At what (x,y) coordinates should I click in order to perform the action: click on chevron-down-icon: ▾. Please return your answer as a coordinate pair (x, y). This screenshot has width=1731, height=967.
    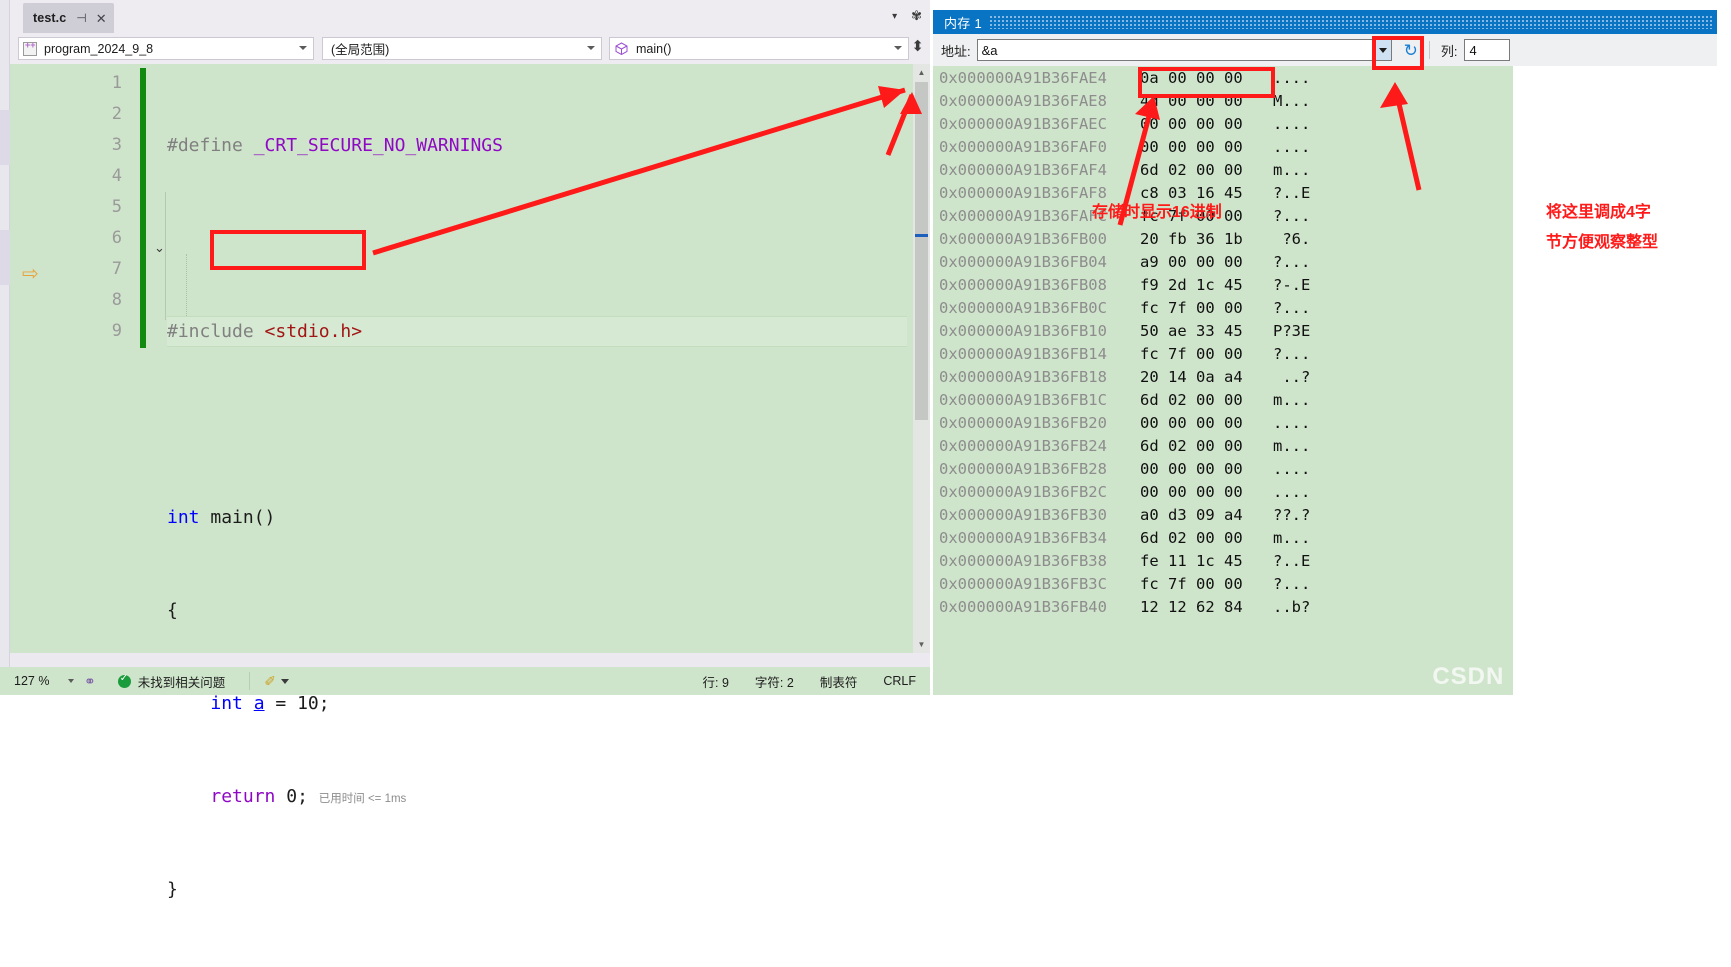
    Looking at the image, I should click on (894, 16).